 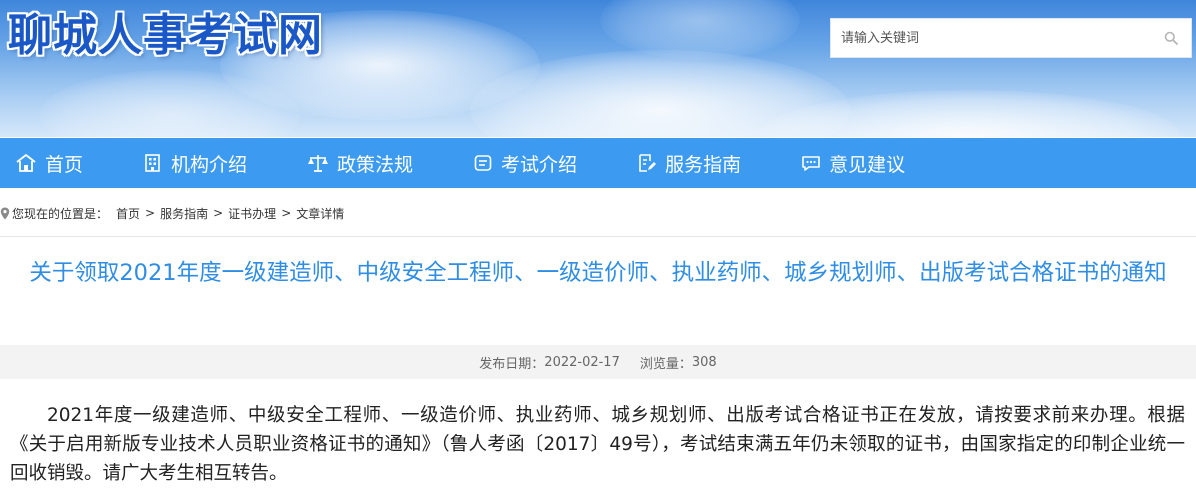 I want to click on breadcrumb-current: 文章详情, so click(x=320, y=213).